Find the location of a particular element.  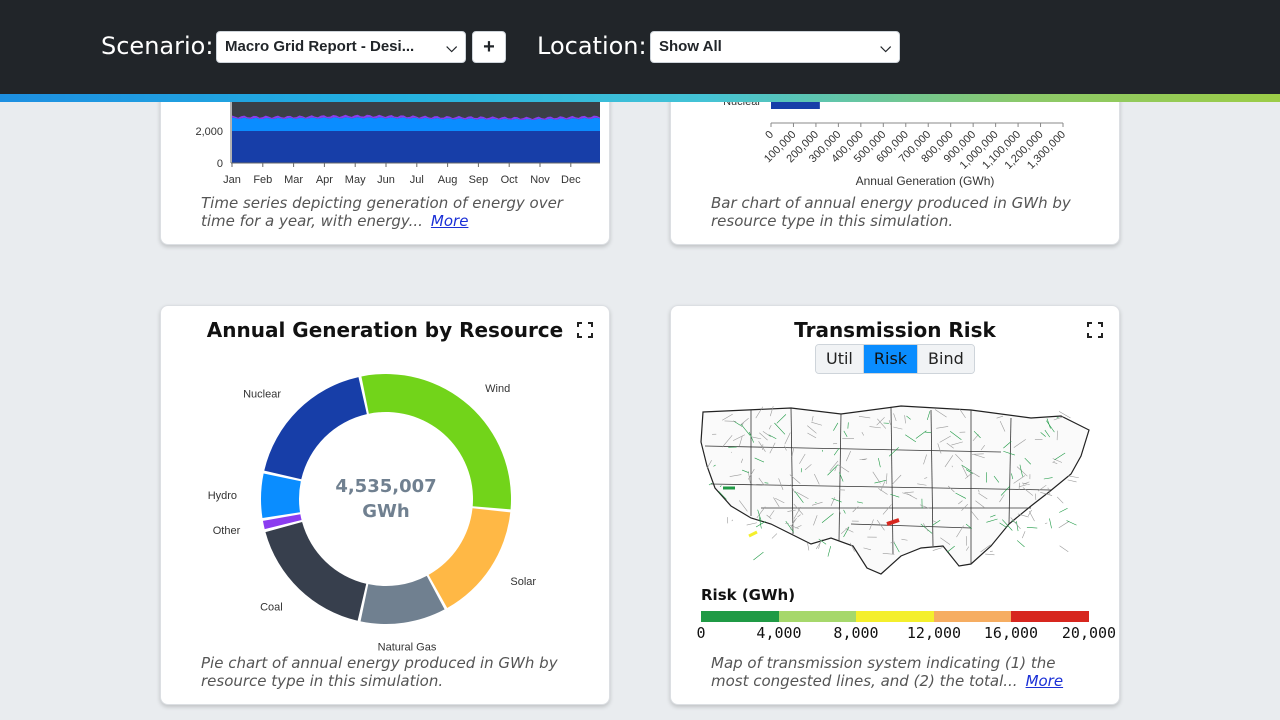

donut-label: Other is located at coordinates (227, 531).